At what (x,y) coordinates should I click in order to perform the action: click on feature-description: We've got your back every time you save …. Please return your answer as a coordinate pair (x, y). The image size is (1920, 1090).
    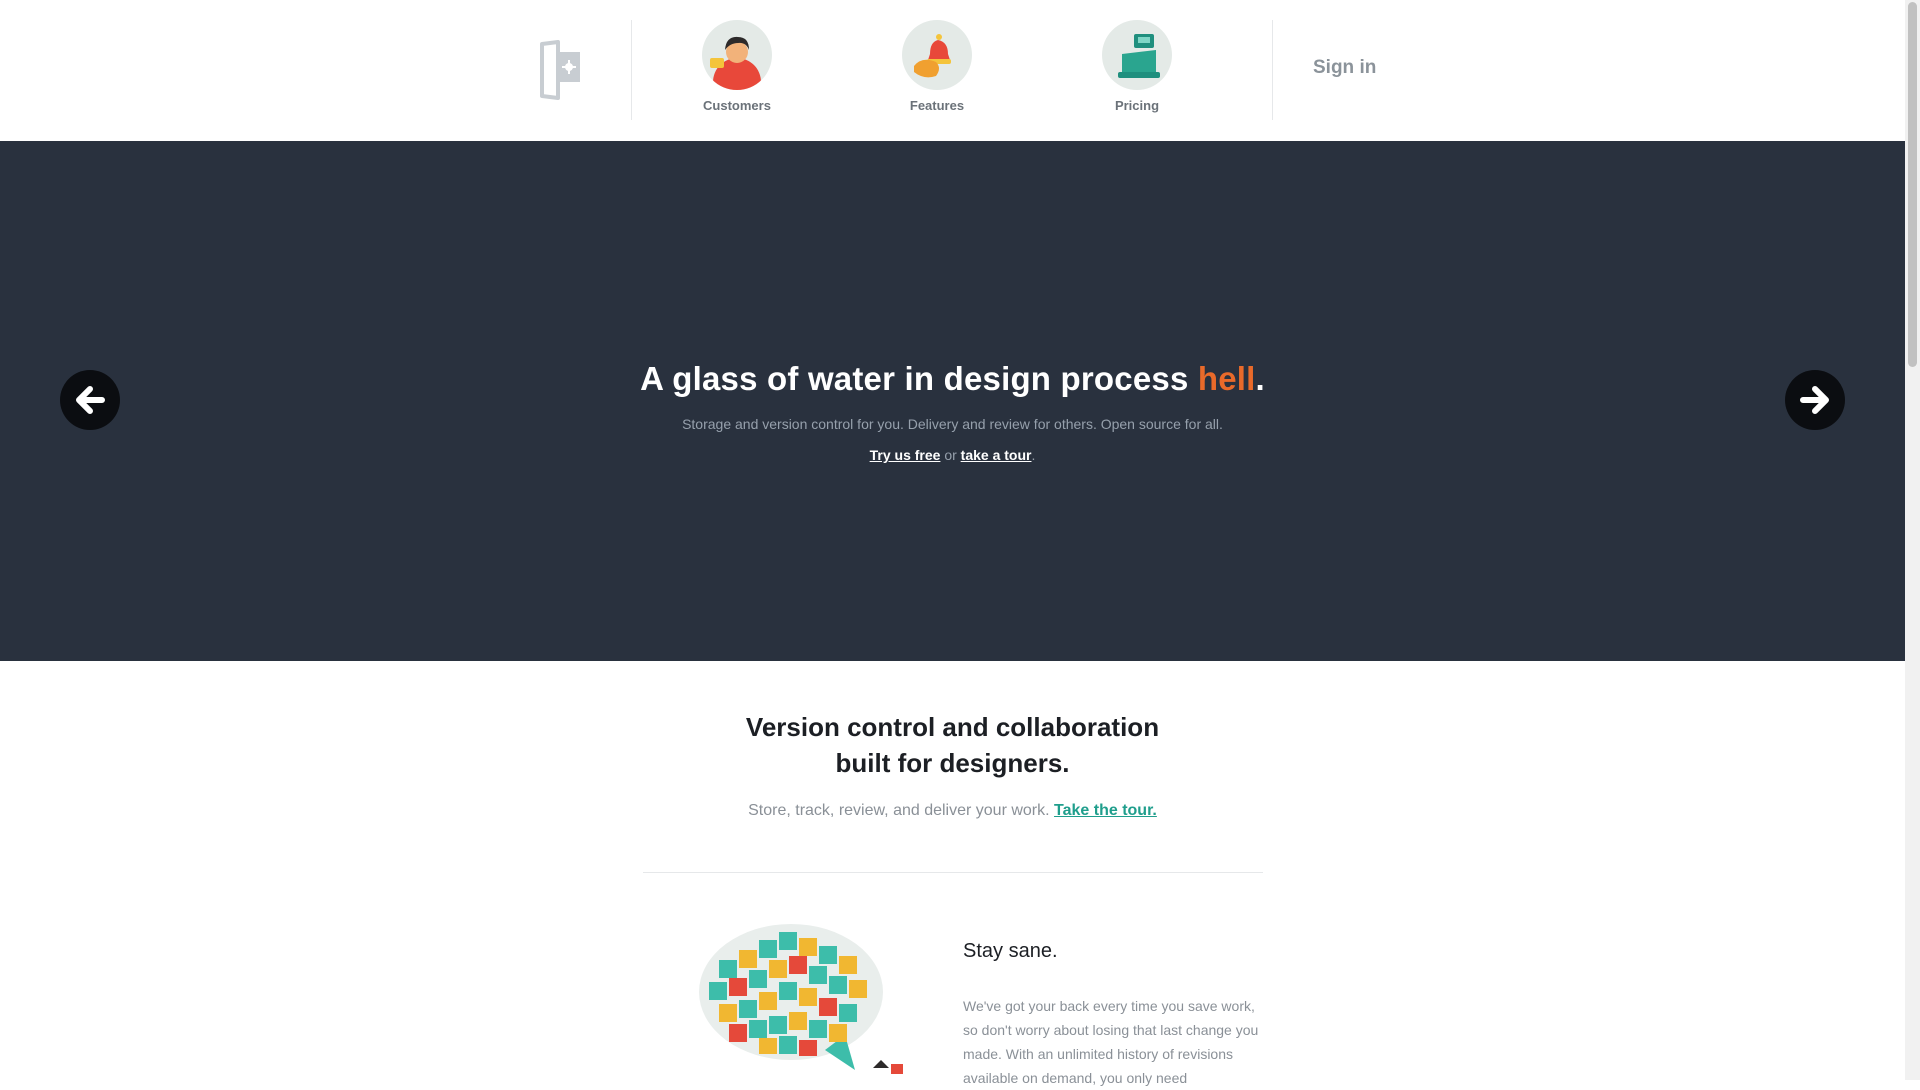
    Looking at the image, I should click on (1111, 1042).